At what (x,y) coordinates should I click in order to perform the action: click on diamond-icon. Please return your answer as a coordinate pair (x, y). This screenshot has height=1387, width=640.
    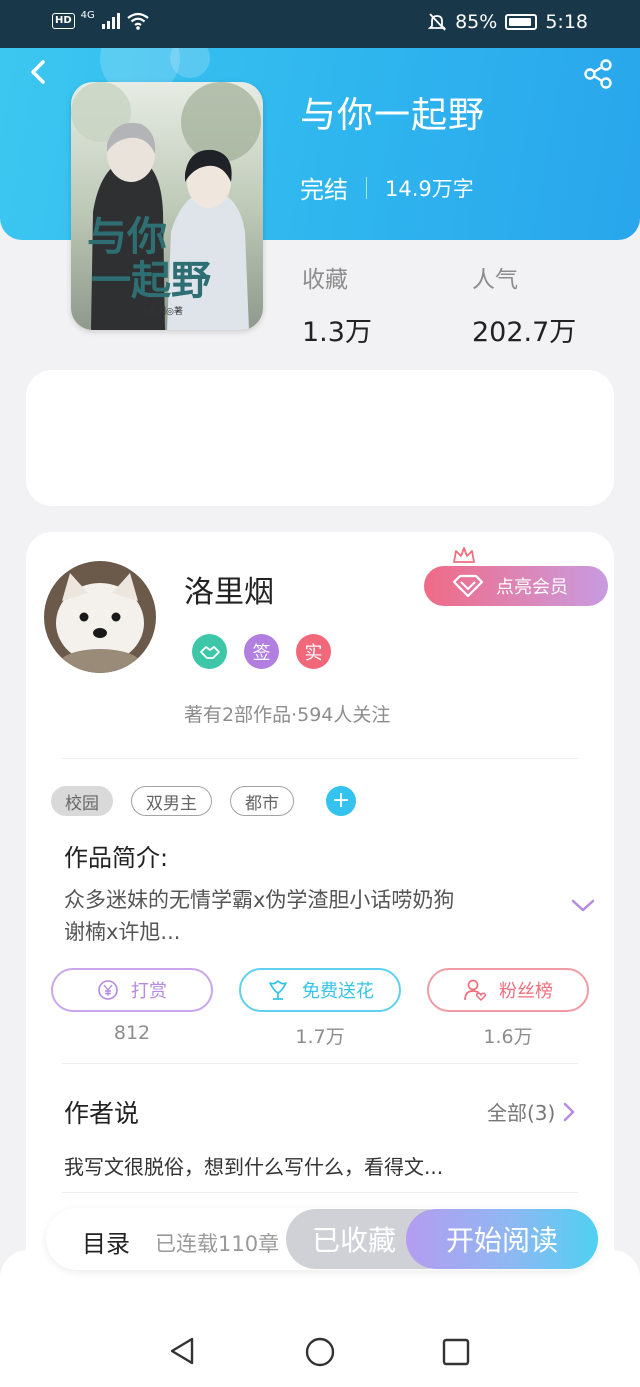
    Looking at the image, I should click on (468, 586).